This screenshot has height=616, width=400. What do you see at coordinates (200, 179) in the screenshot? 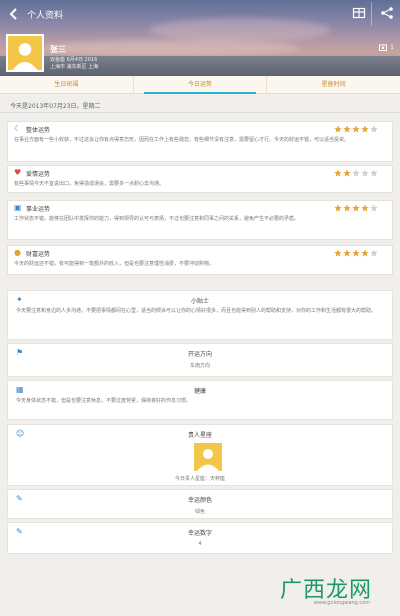
I see `card-love-fortune: ♥ 爱情运势 有些事情今天不宜说出口，免得造成误会，需要多一点耐心去沟通。` at bounding box center [200, 179].